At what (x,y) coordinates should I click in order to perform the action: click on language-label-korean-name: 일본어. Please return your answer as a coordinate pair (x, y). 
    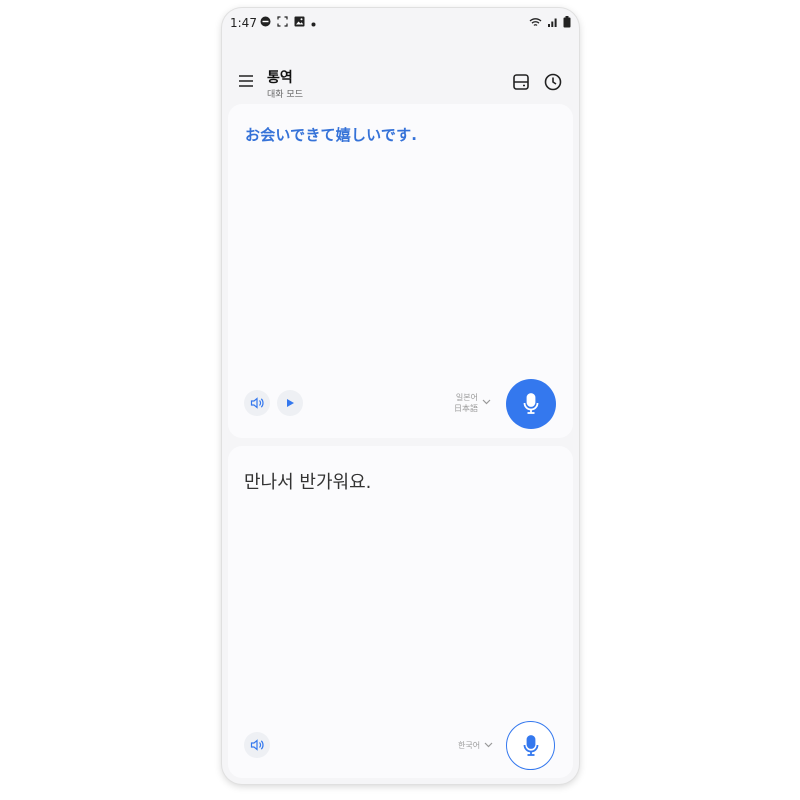
    Looking at the image, I should click on (466, 397).